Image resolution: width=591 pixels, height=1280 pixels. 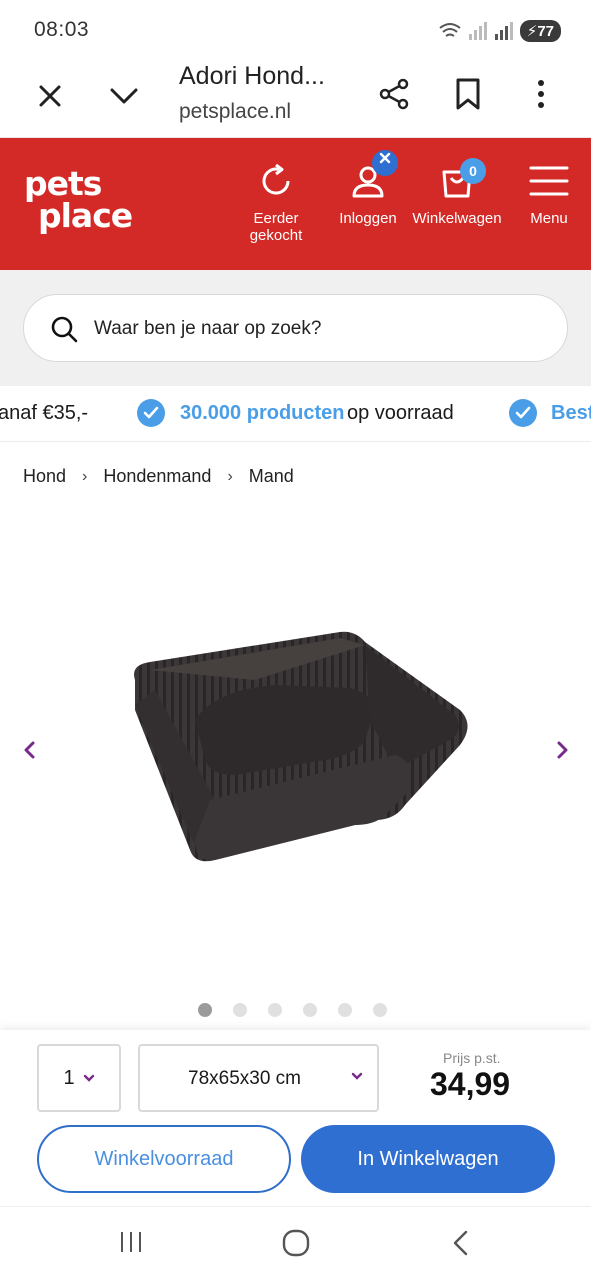 What do you see at coordinates (549, 181) in the screenshot?
I see `hamburger-icon` at bounding box center [549, 181].